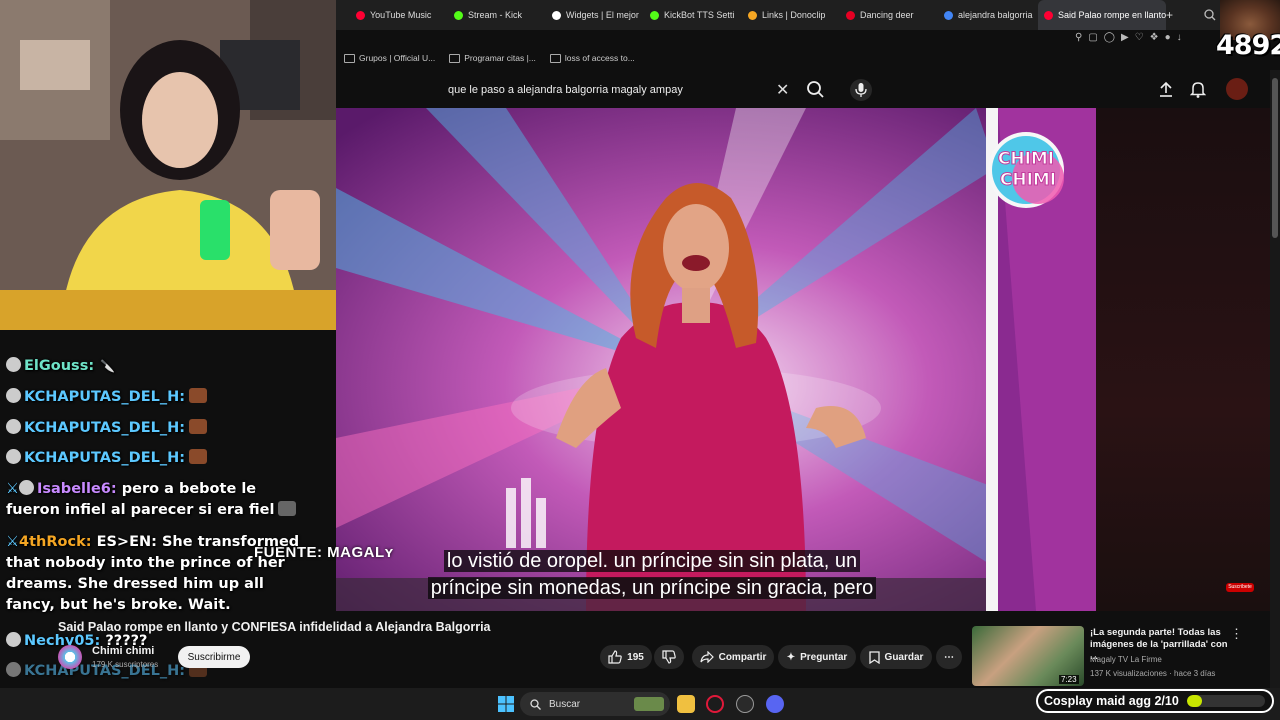 This screenshot has height=720, width=1280. What do you see at coordinates (1126, 659) in the screenshot?
I see `recommended-video-channel: Magaly TV La Firme` at bounding box center [1126, 659].